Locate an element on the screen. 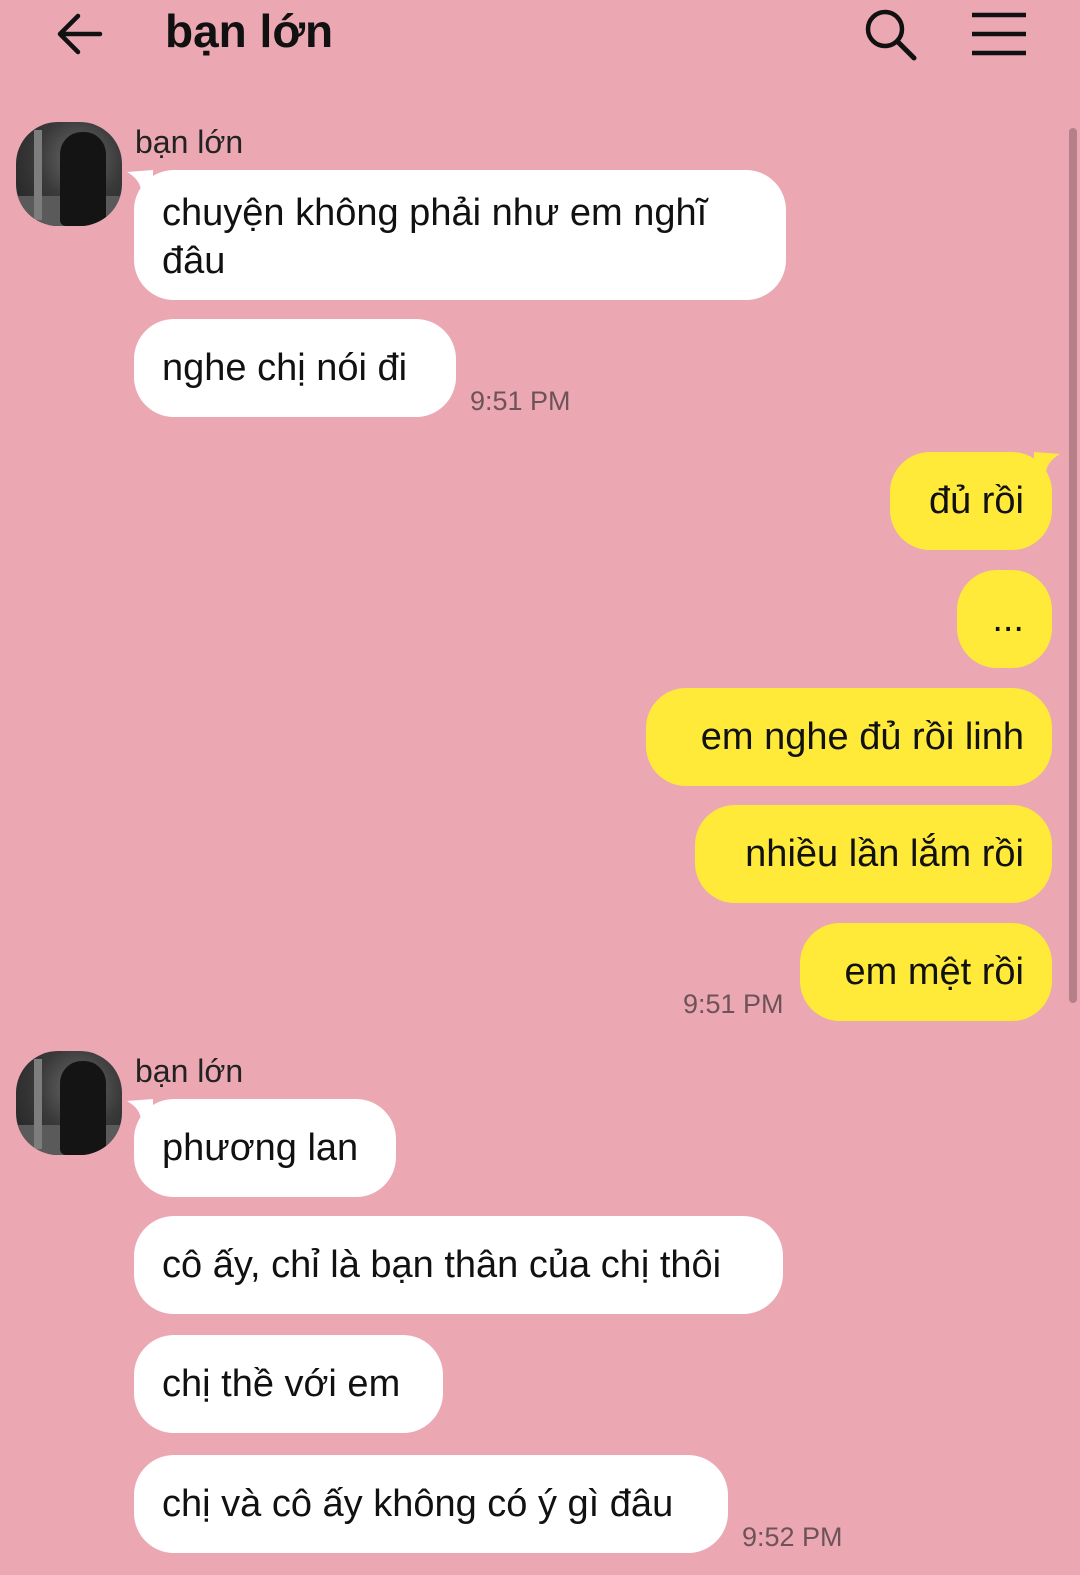  chat-title: bạn lớn is located at coordinates (249, 31).